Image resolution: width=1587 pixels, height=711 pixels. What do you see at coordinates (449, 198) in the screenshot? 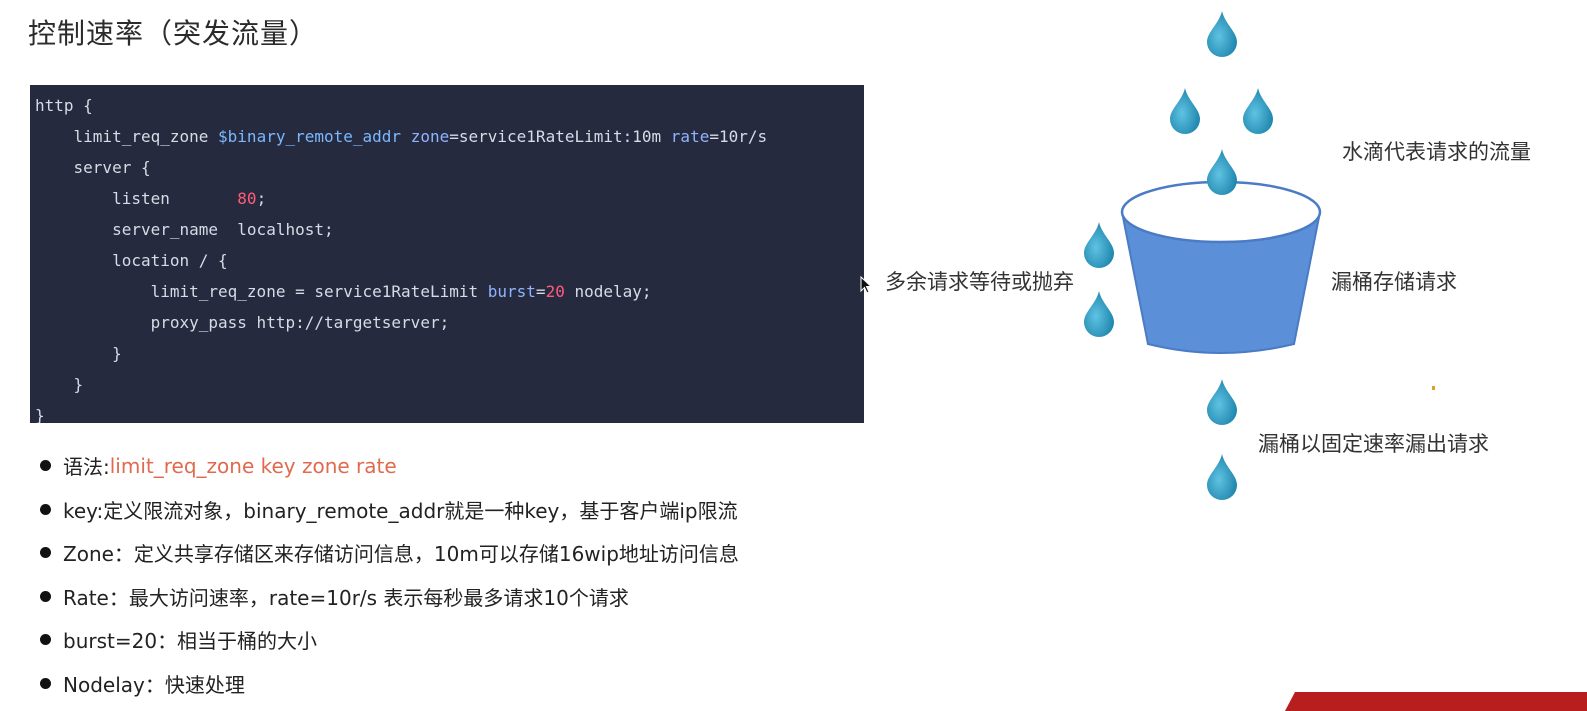
I see `code-line: listen 80;` at bounding box center [449, 198].